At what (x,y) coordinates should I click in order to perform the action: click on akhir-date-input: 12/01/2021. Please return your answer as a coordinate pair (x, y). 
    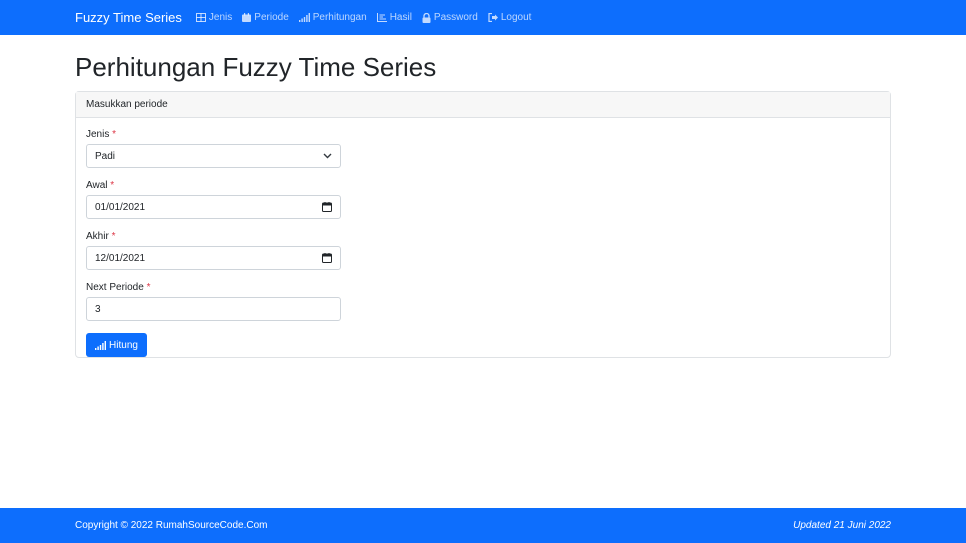
    Looking at the image, I should click on (213, 258).